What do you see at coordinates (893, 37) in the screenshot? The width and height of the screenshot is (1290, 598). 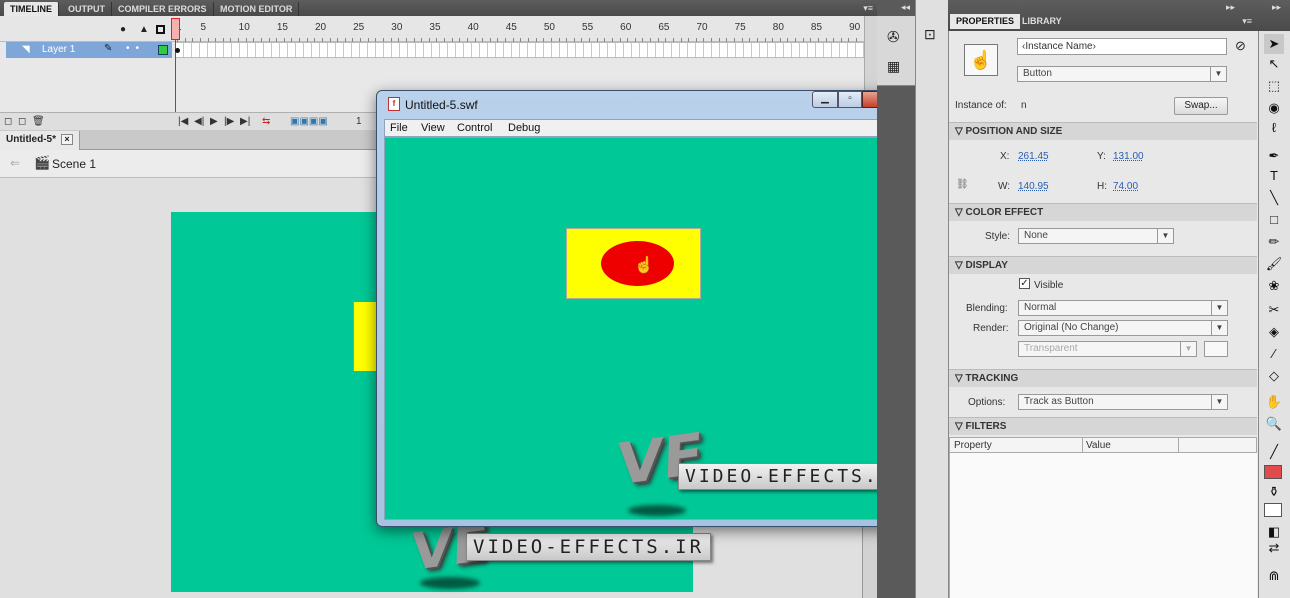 I see `motion-presets-icon: ✇` at bounding box center [893, 37].